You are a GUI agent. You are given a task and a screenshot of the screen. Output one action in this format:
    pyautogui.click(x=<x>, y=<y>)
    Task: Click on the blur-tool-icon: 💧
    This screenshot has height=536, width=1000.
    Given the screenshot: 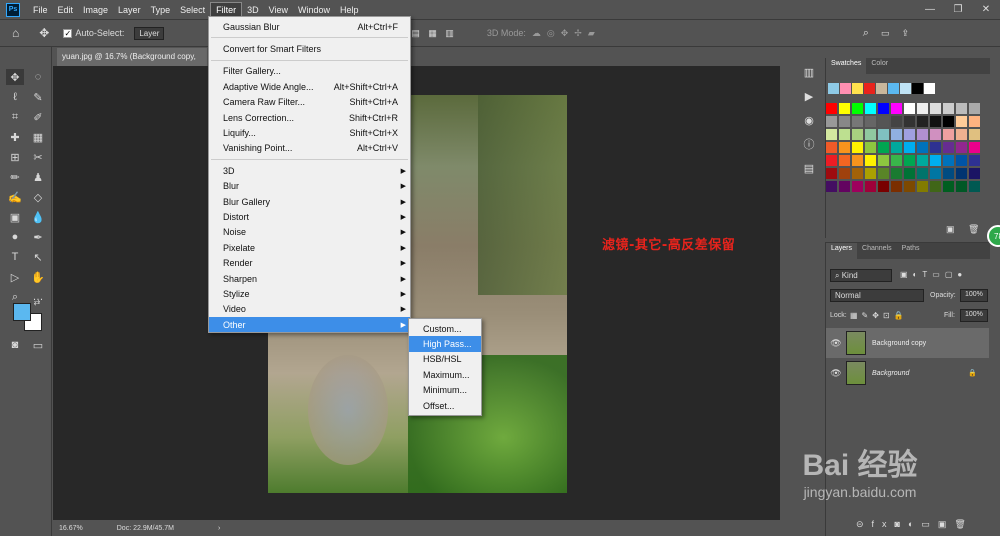 What is the action you would take?
    pyautogui.click(x=38, y=217)
    